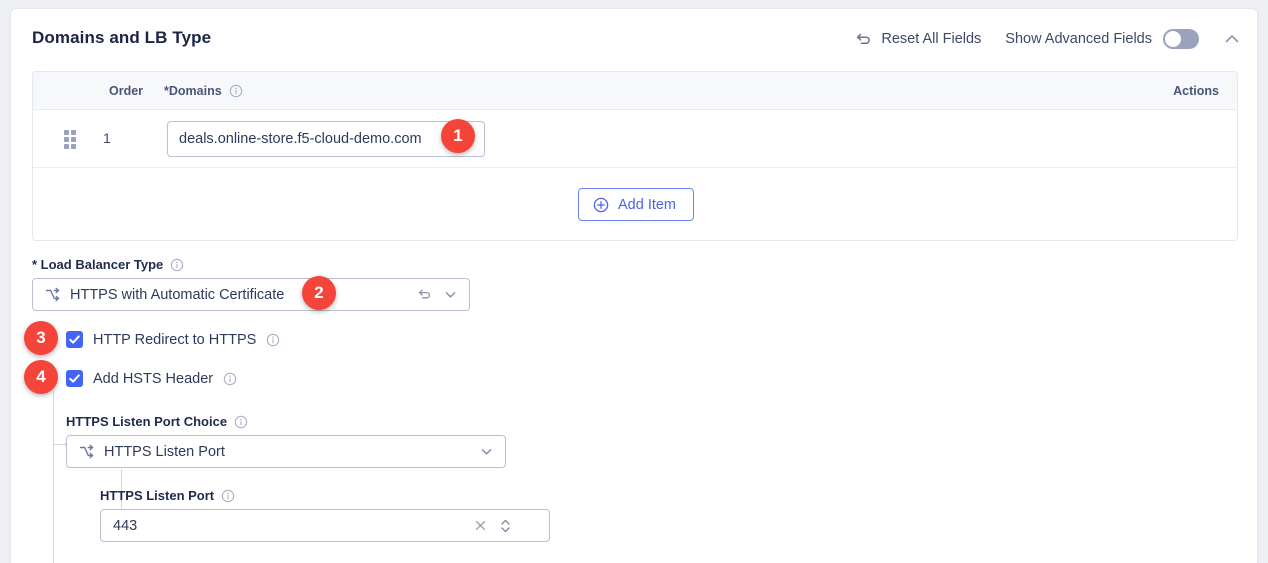 This screenshot has width=1268, height=563. I want to click on column-header-domains: *Domains, so click(203, 91).